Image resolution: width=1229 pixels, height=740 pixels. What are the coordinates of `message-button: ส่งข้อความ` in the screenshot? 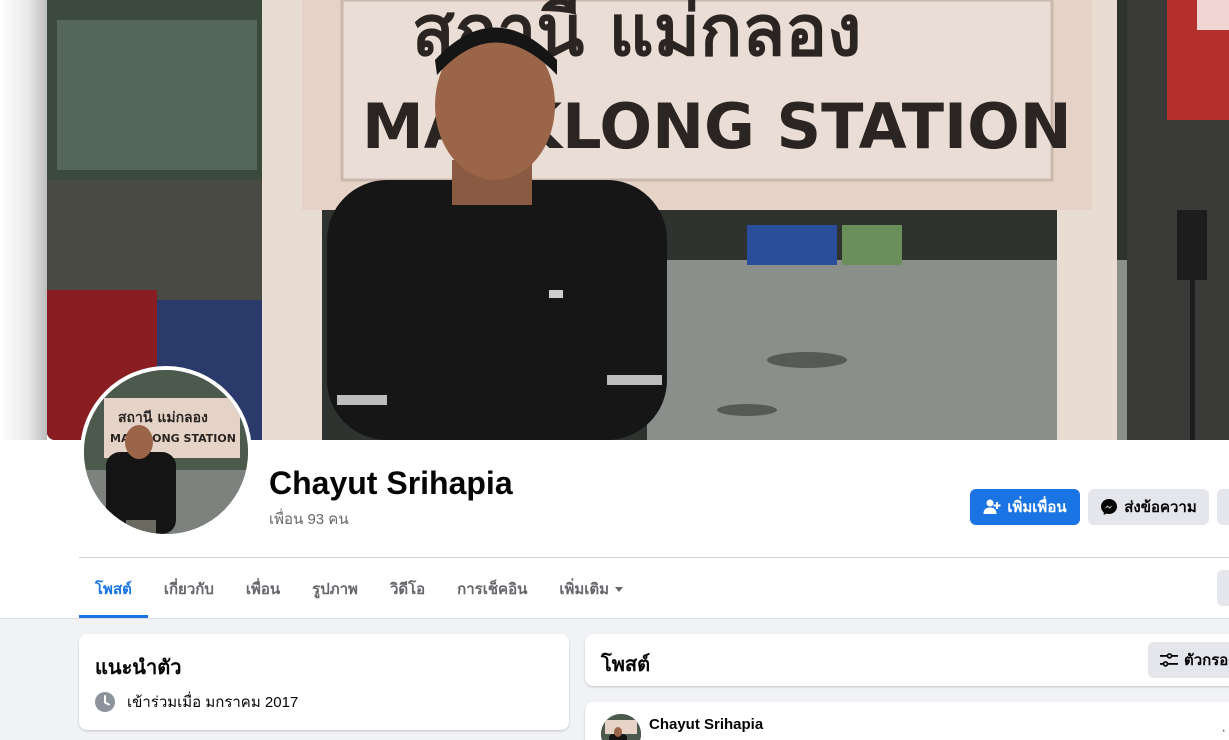 It's located at (1148, 507).